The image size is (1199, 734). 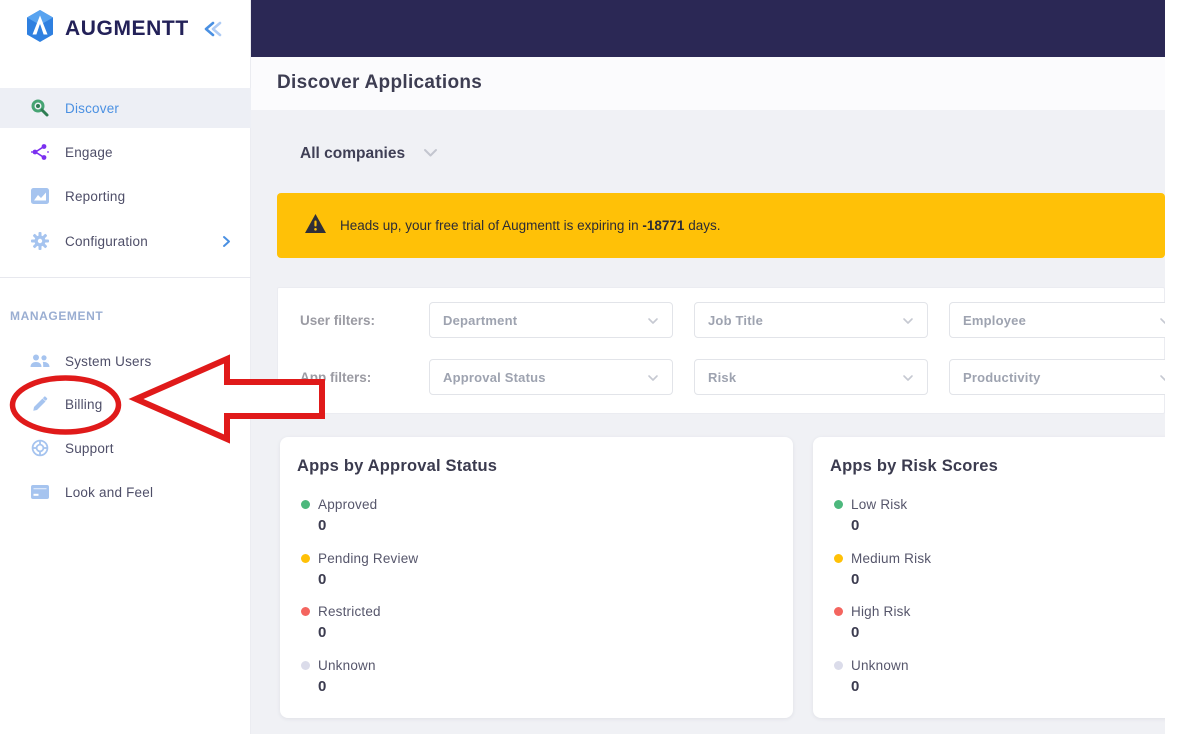 What do you see at coordinates (811, 320) in the screenshot?
I see `job-title-filter-select: Job Title` at bounding box center [811, 320].